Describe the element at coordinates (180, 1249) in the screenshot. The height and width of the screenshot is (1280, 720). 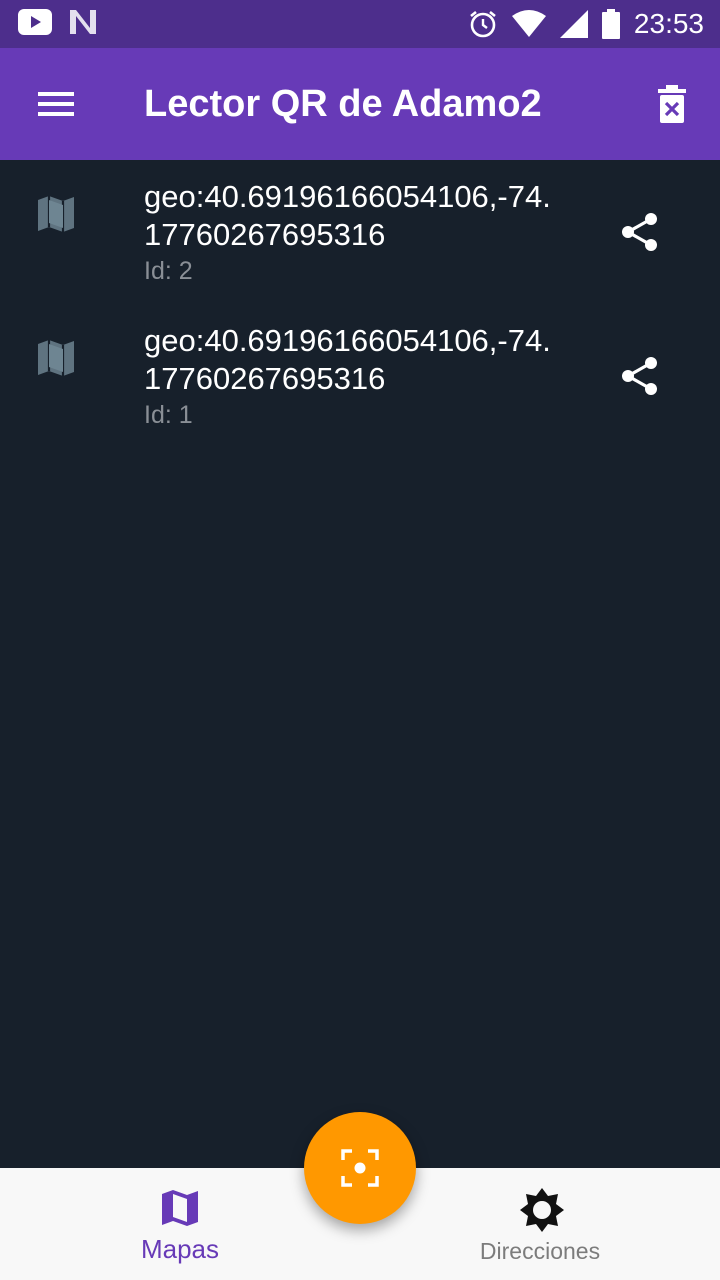
I see `nav-label: Mapas` at that location.